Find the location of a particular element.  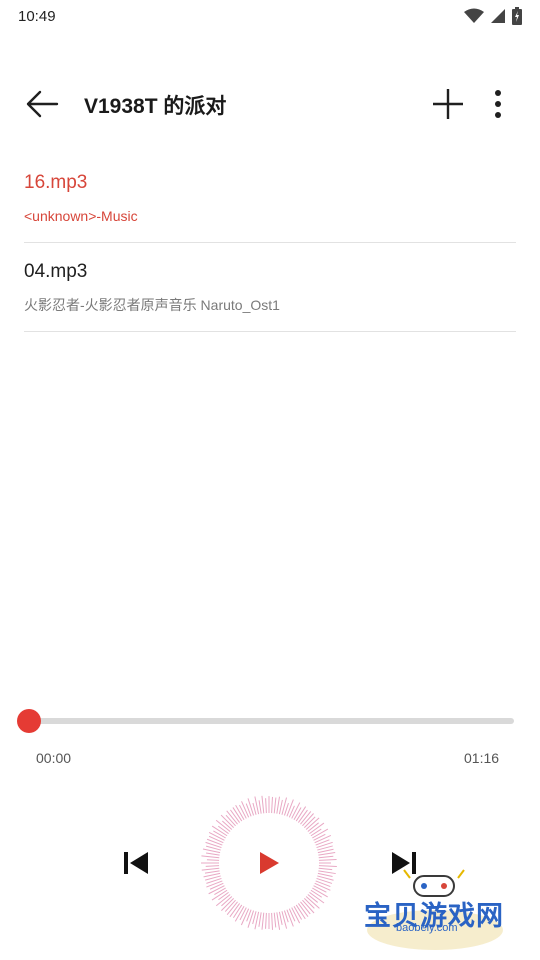

watermark-logo: 宝贝游戏网 baobeiy.com is located at coordinates (435, 910).